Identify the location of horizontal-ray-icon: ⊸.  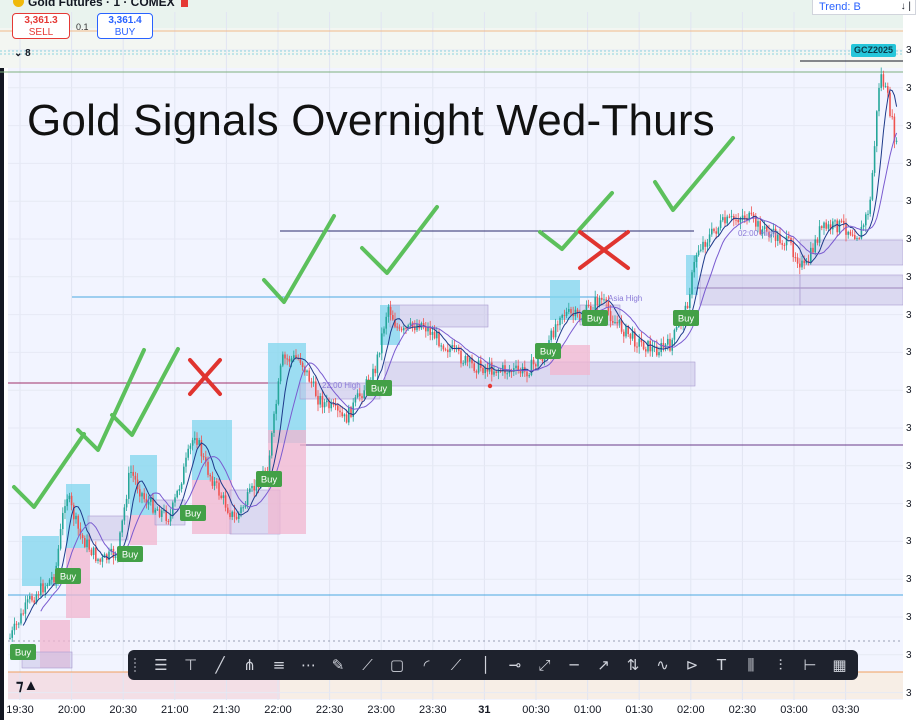
(515, 665).